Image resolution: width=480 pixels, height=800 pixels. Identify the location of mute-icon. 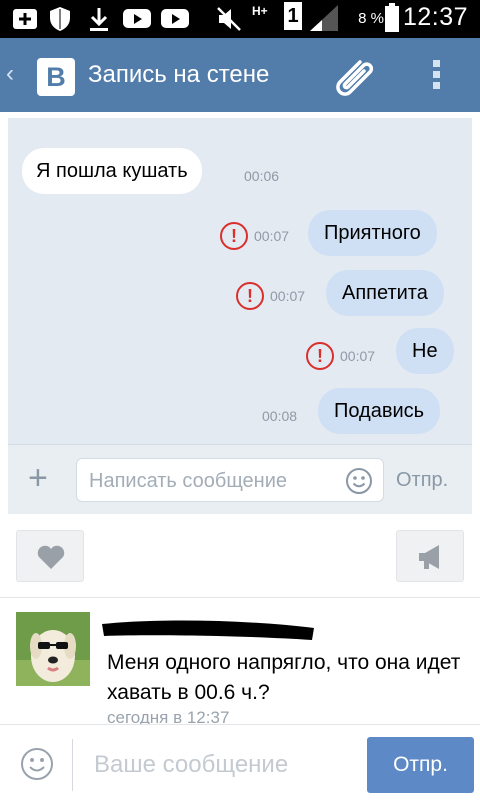
(229, 19).